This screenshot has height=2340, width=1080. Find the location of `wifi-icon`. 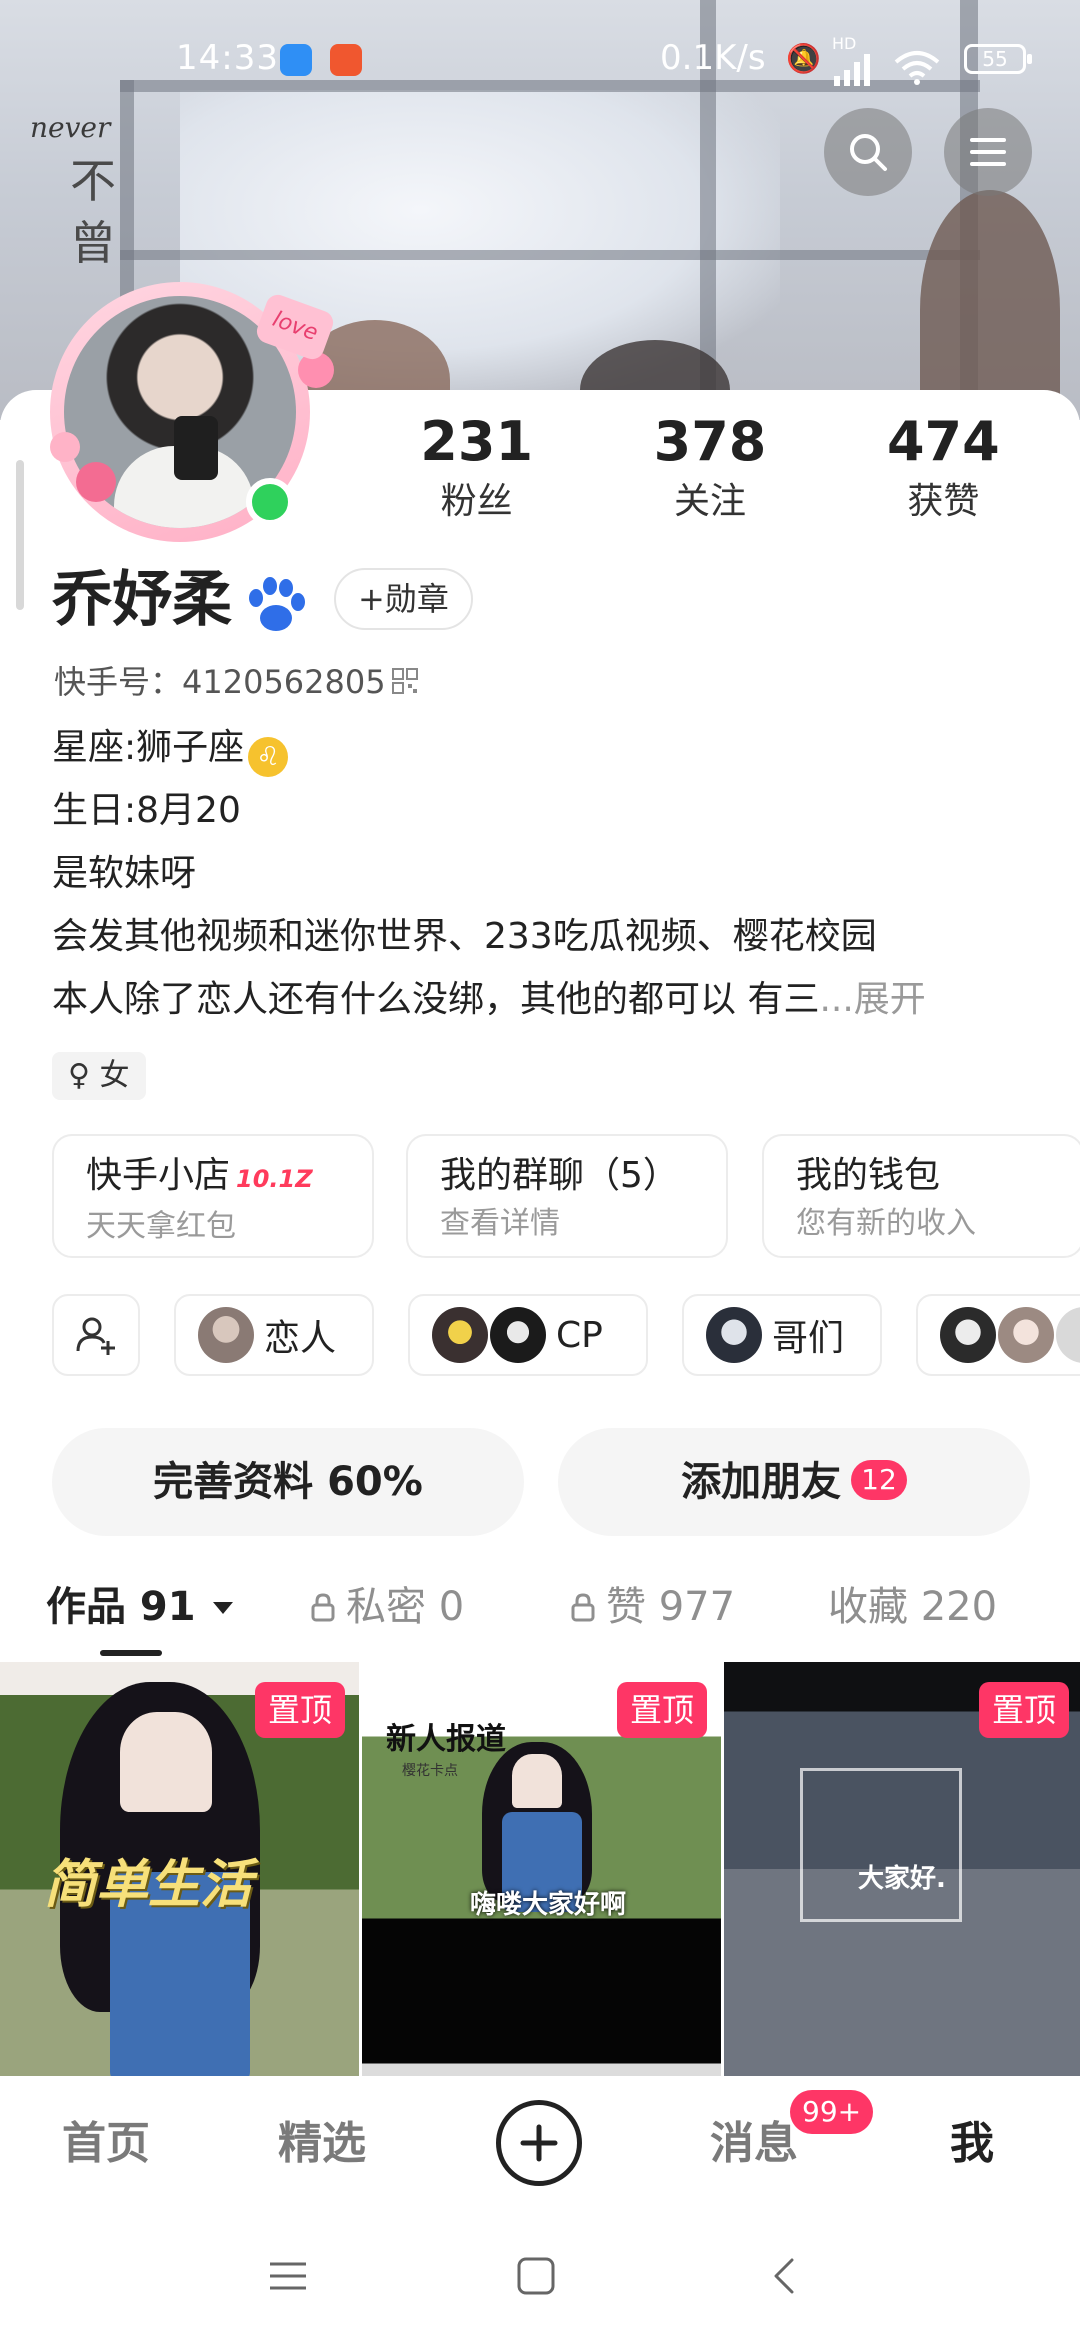

wifi-icon is located at coordinates (917, 68).